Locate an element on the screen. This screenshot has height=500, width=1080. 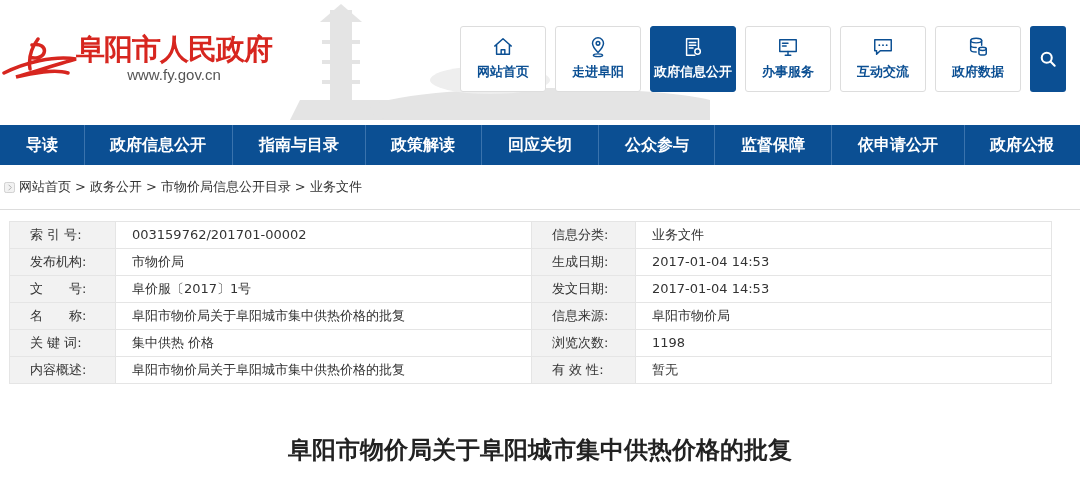
nav-link: 政府信息公开 is located at coordinates (158, 145).